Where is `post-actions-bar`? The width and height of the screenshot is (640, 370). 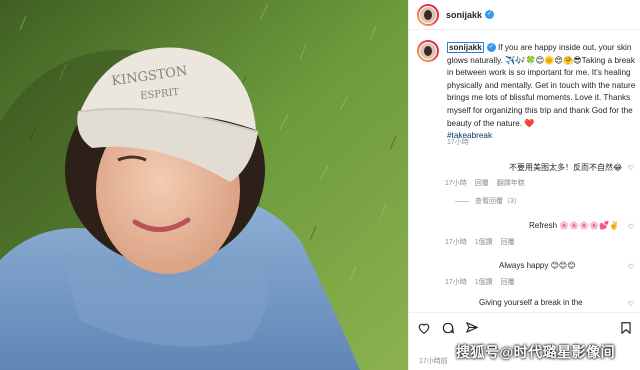
post-actions-bar is located at coordinates (524, 325).